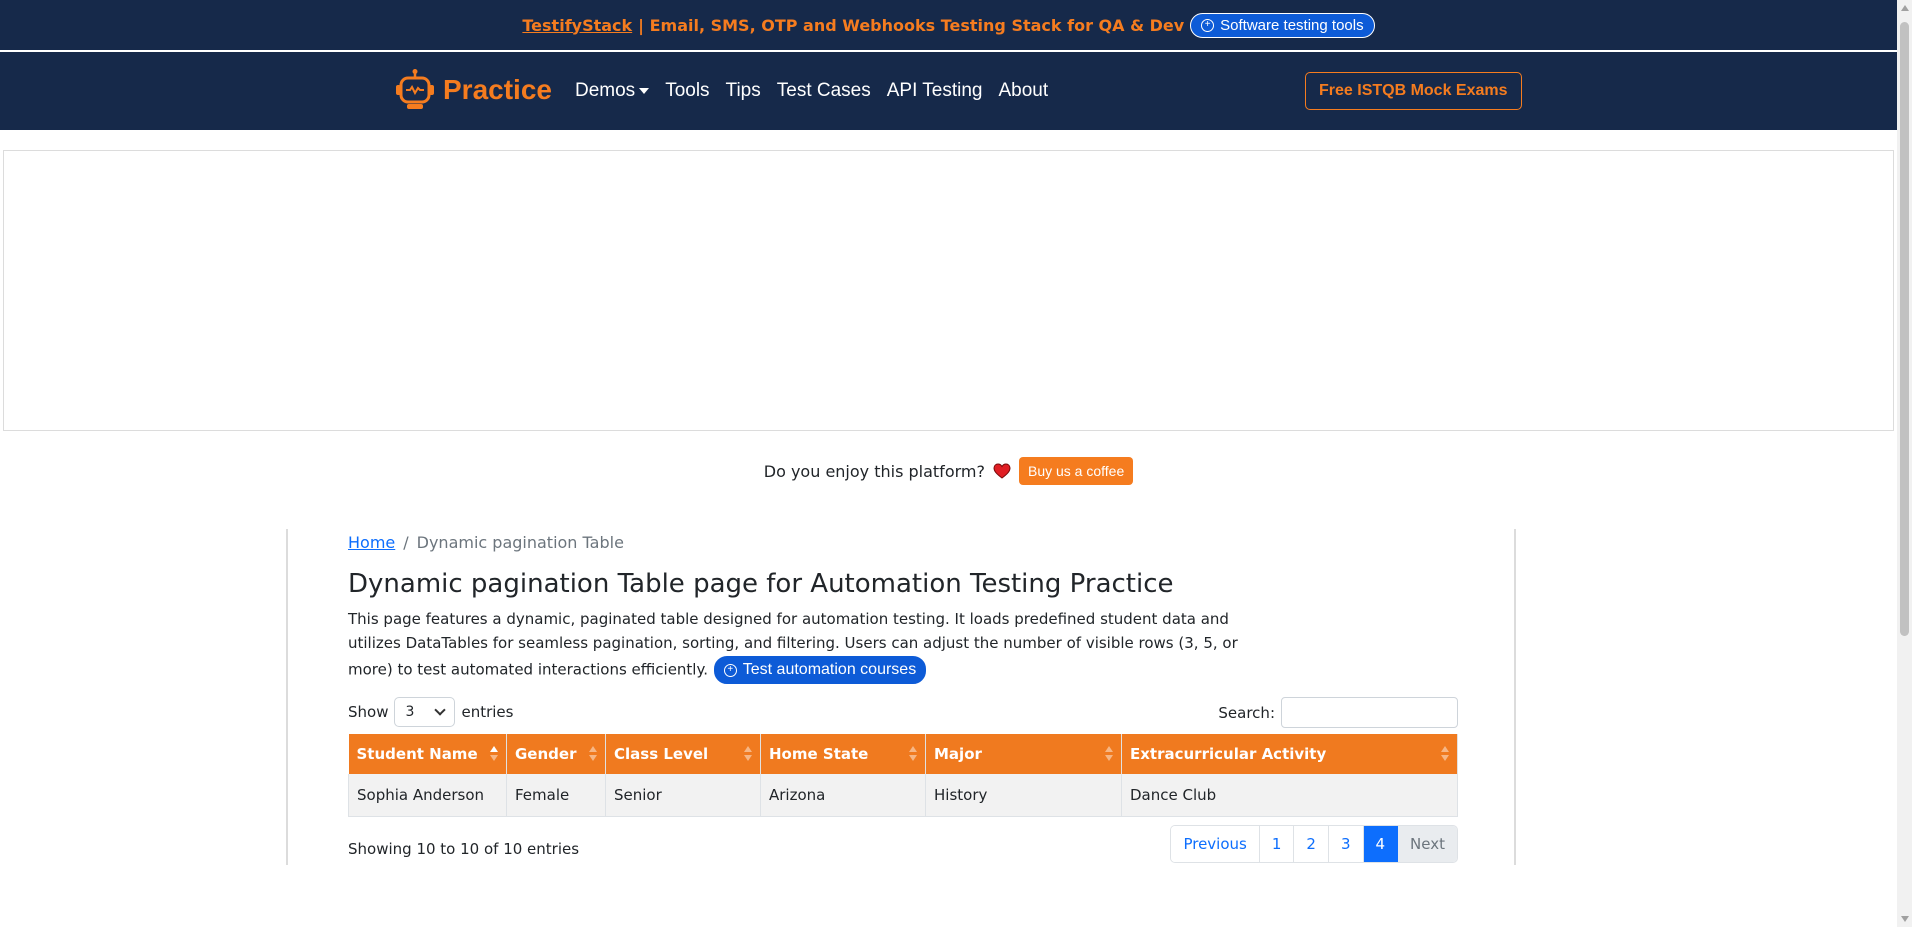 Image resolution: width=1912 pixels, height=927 pixels. I want to click on header-home-state: Home State, so click(843, 754).